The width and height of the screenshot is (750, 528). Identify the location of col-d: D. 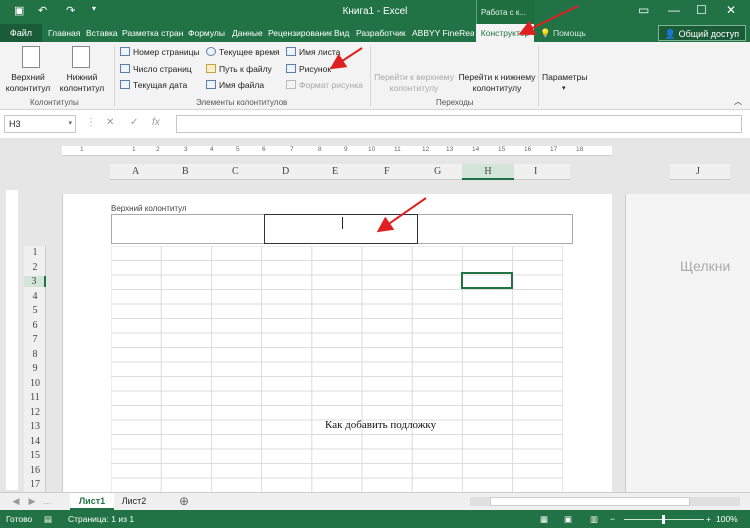
(285, 171).